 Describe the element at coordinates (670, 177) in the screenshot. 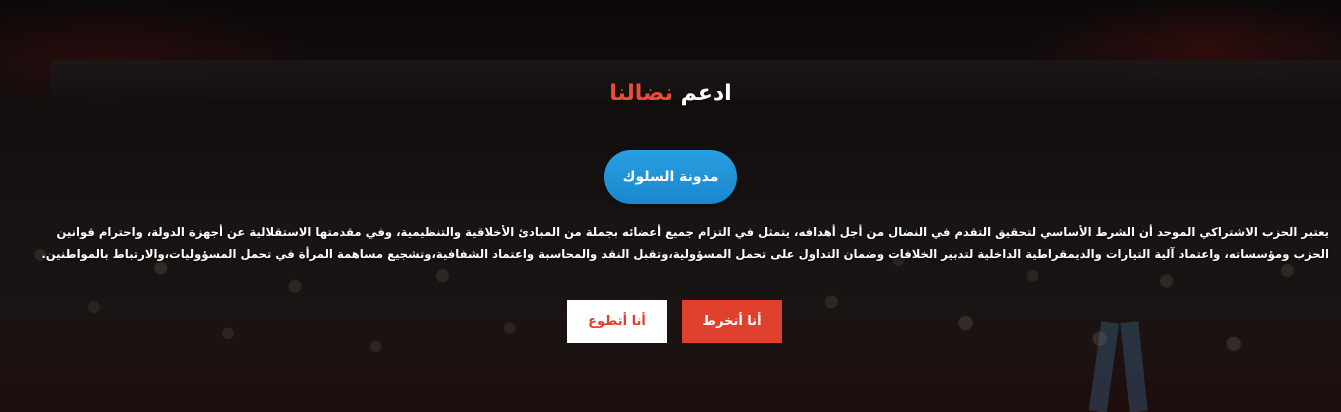

I see `code-of-conduct-button: مدونة السلوك` at that location.